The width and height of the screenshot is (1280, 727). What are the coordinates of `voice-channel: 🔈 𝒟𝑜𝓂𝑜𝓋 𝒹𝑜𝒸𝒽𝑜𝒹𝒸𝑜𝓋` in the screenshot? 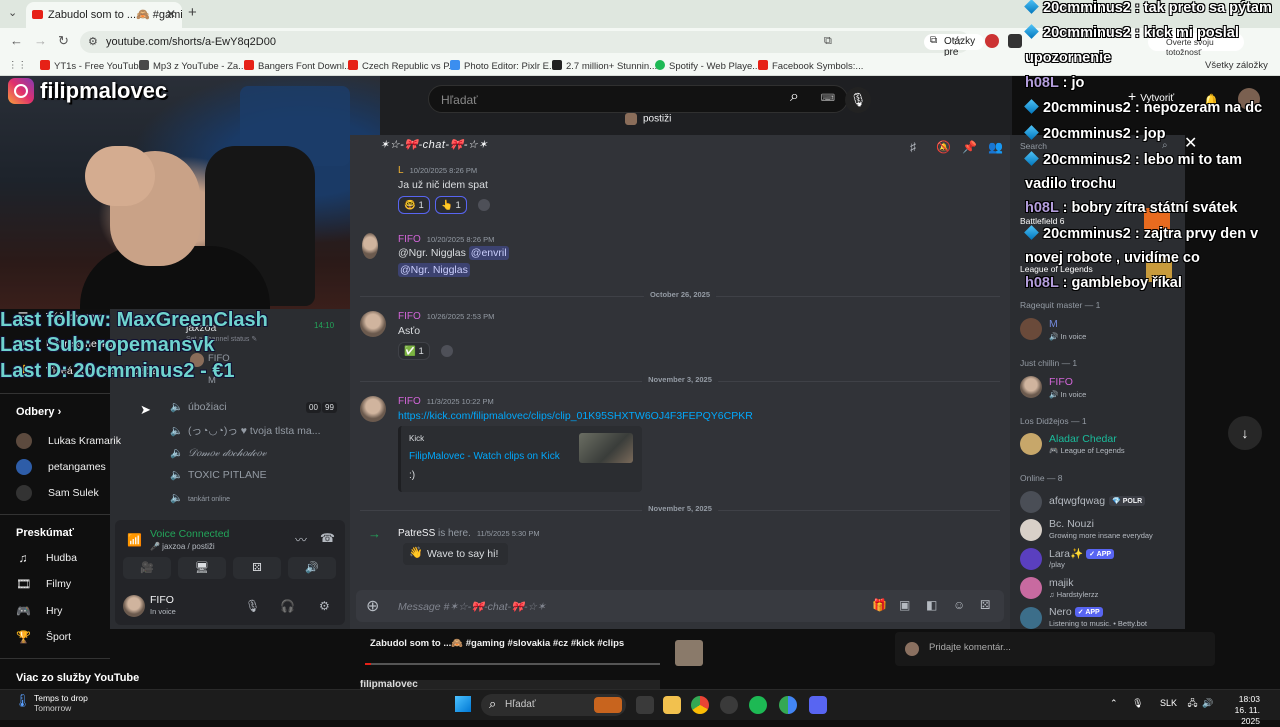 It's located at (218, 453).